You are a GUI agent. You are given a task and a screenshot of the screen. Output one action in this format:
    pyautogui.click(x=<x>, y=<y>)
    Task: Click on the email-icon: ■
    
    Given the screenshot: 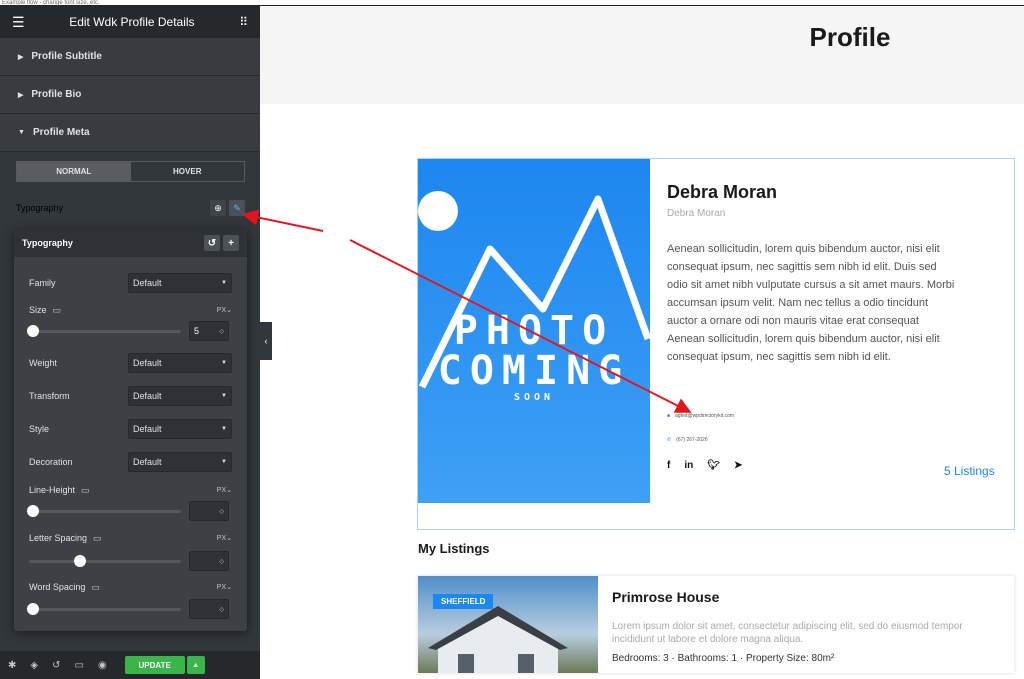 What is the action you would take?
    pyautogui.click(x=669, y=416)
    